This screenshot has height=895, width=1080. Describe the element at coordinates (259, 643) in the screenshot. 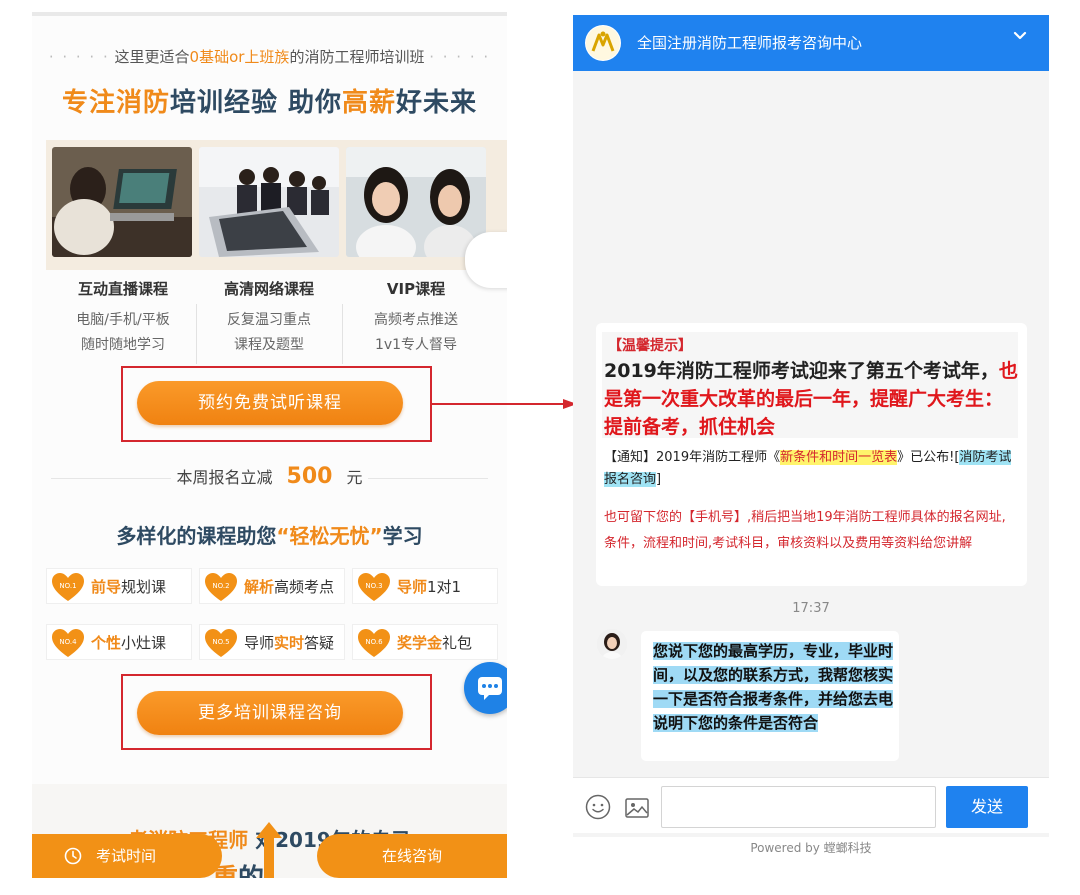

I see `item-prefix: 导师` at that location.